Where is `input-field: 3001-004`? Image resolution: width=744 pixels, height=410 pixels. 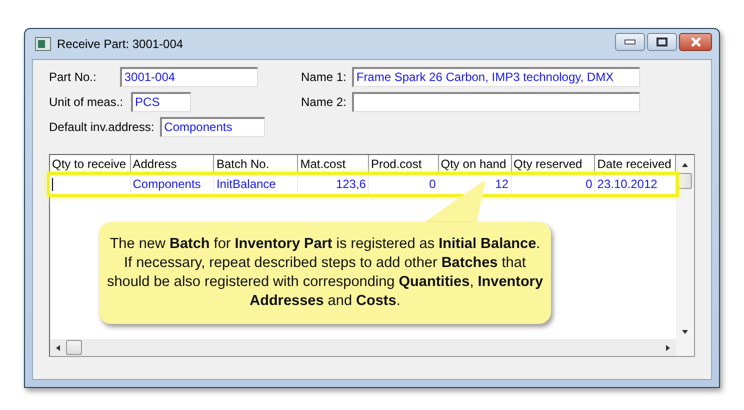 input-field: 3001-004 is located at coordinates (189, 76).